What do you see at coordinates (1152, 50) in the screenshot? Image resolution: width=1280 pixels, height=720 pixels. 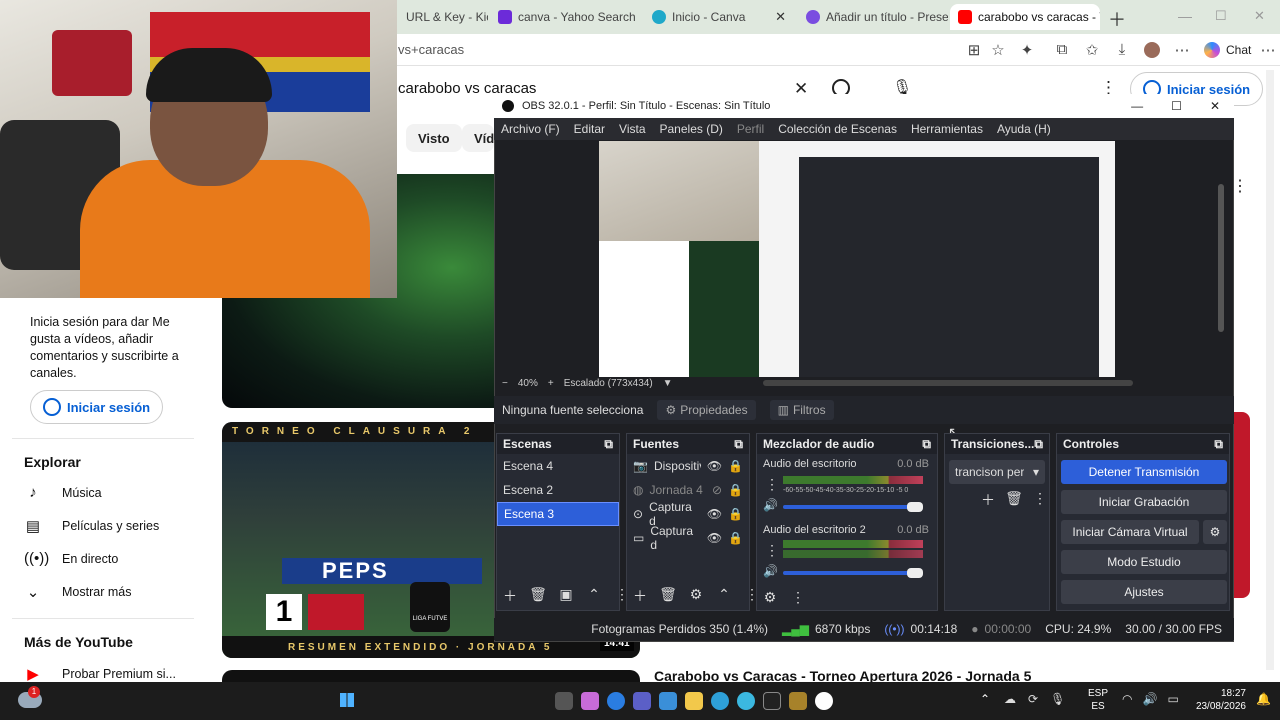 I see `avatar` at bounding box center [1152, 50].